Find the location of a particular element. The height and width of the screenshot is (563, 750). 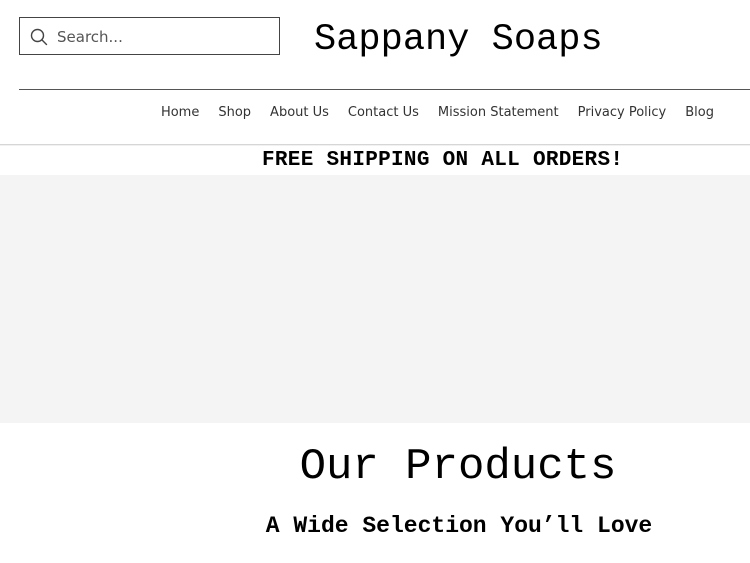

nav-privacy-policy: Privacy Policy is located at coordinates (622, 112).